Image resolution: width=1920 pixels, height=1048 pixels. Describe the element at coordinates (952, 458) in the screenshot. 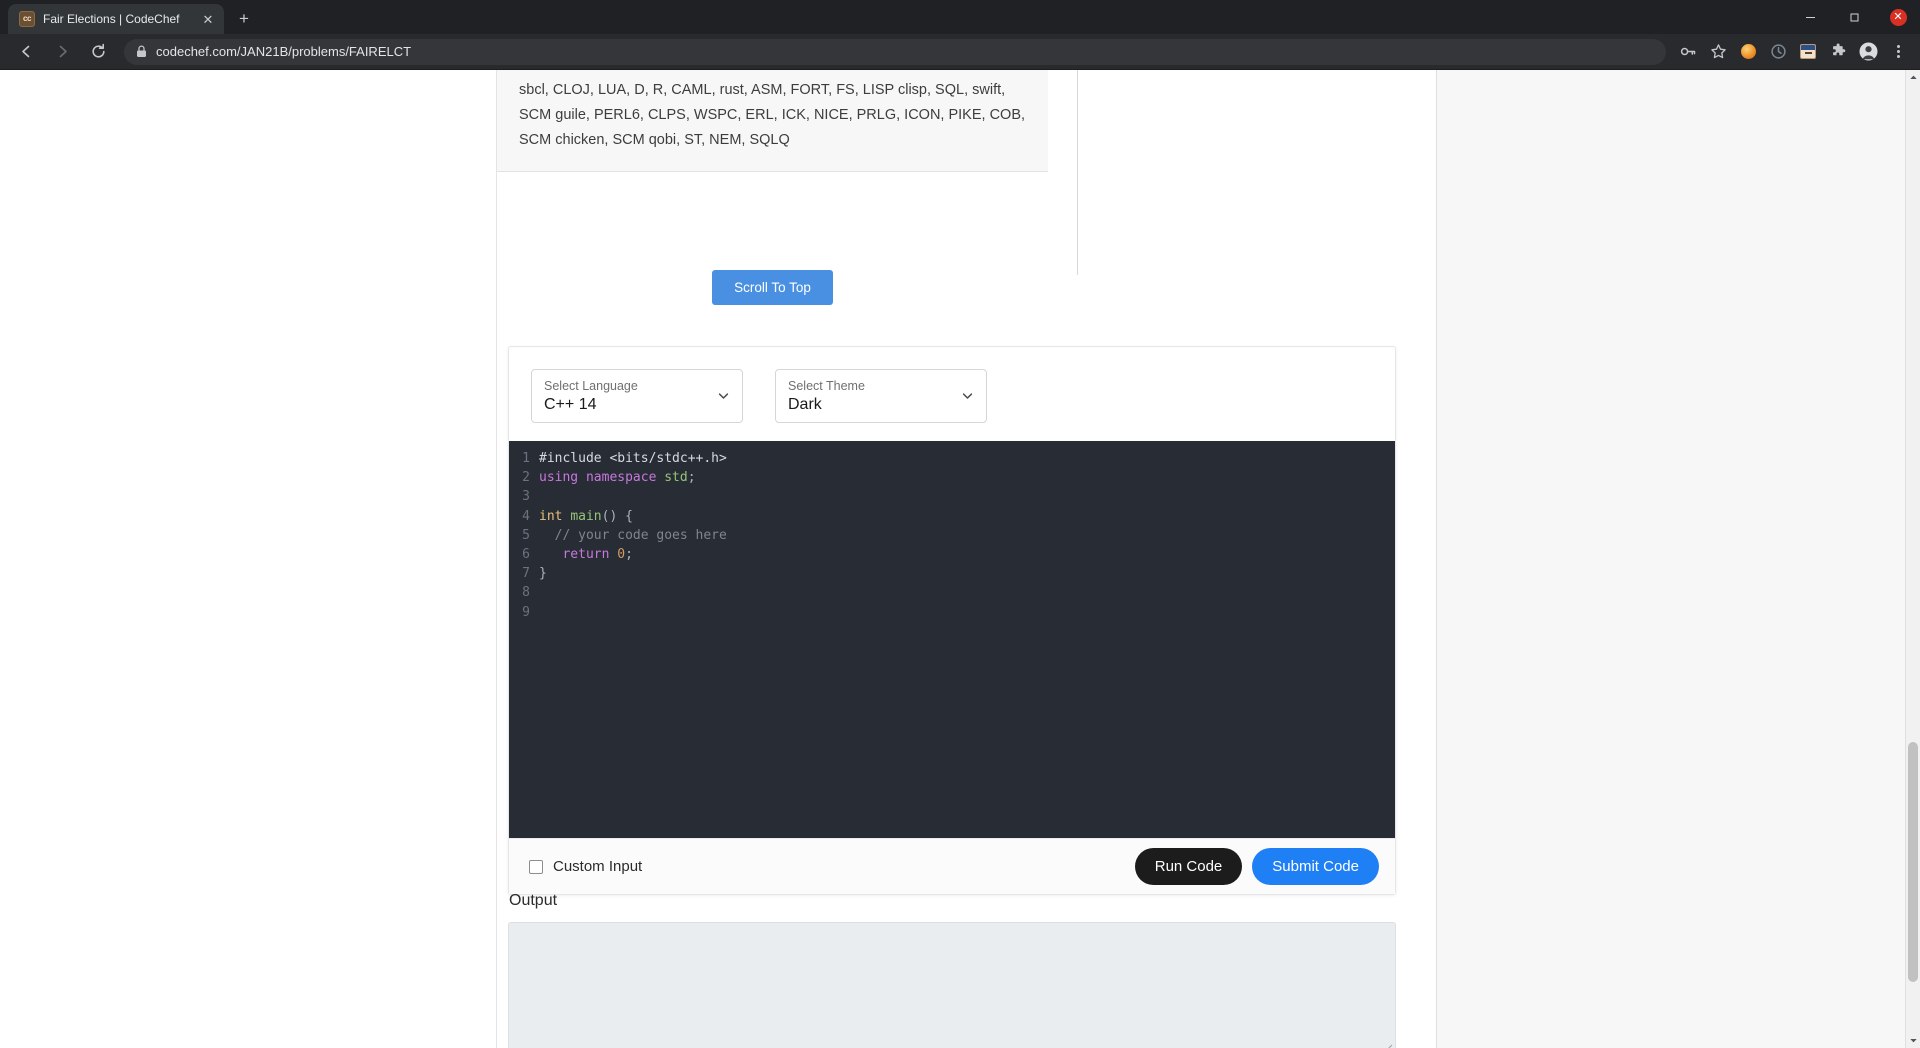

I see `code-line: 1 #include <bits/stdc++.h>` at that location.